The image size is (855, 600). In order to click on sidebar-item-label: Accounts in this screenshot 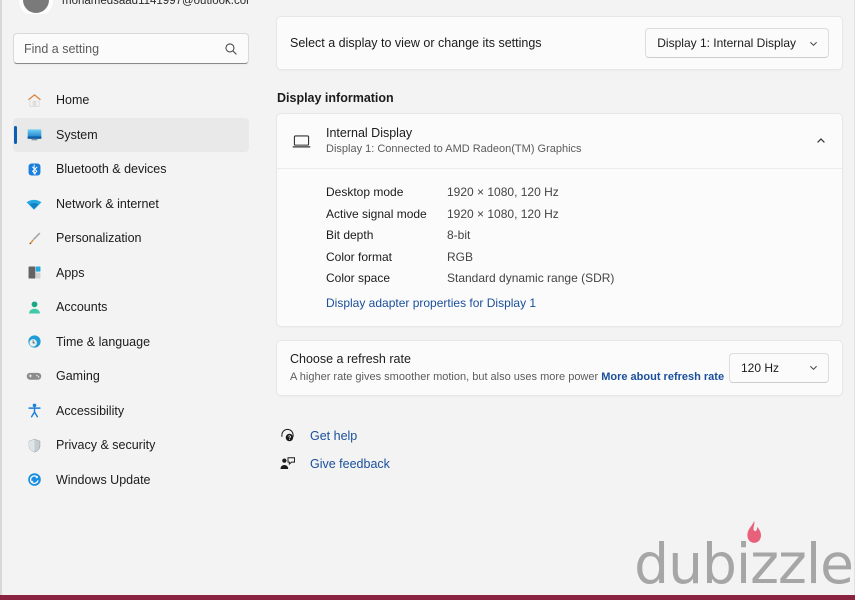, I will do `click(82, 307)`.